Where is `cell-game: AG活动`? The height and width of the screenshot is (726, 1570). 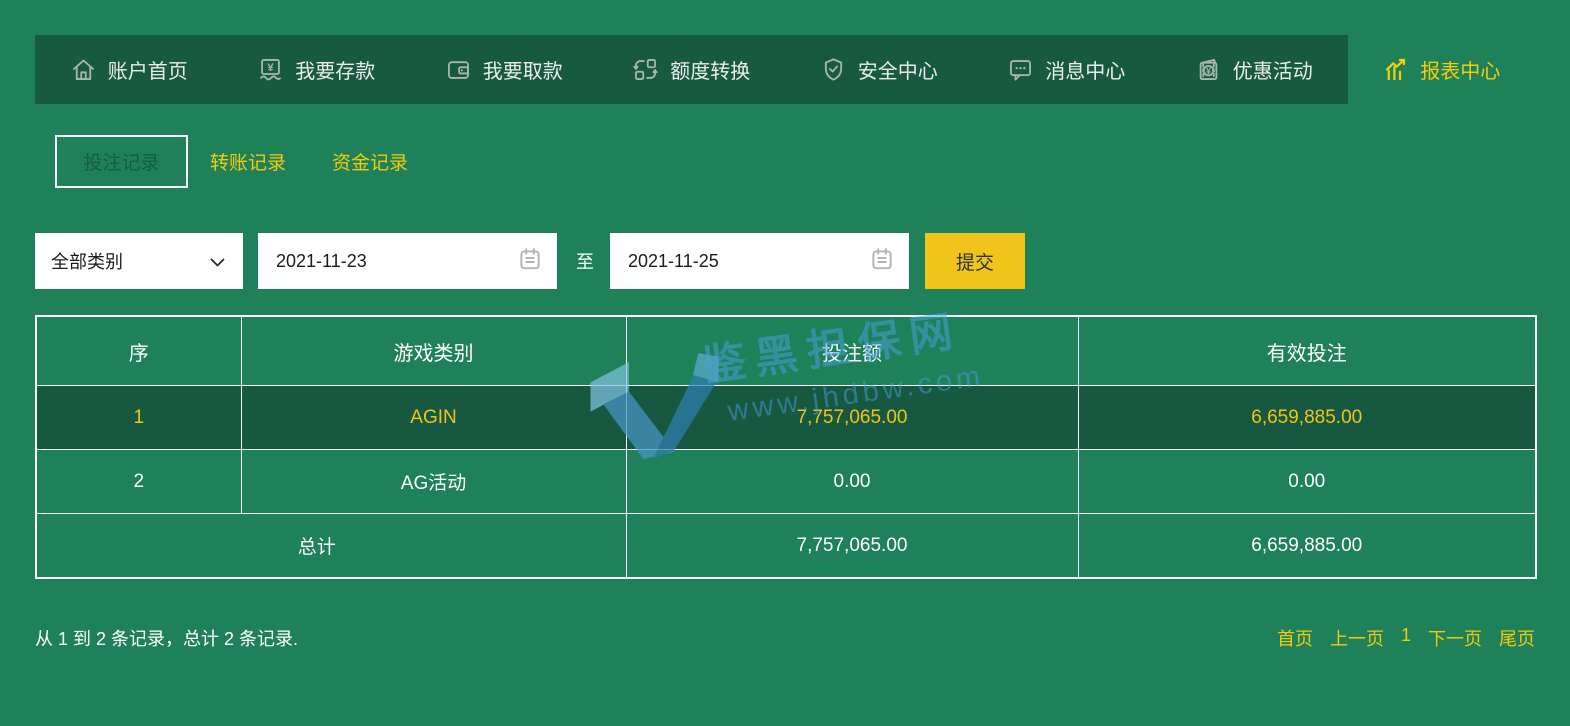
cell-game: AG活动 is located at coordinates (433, 481).